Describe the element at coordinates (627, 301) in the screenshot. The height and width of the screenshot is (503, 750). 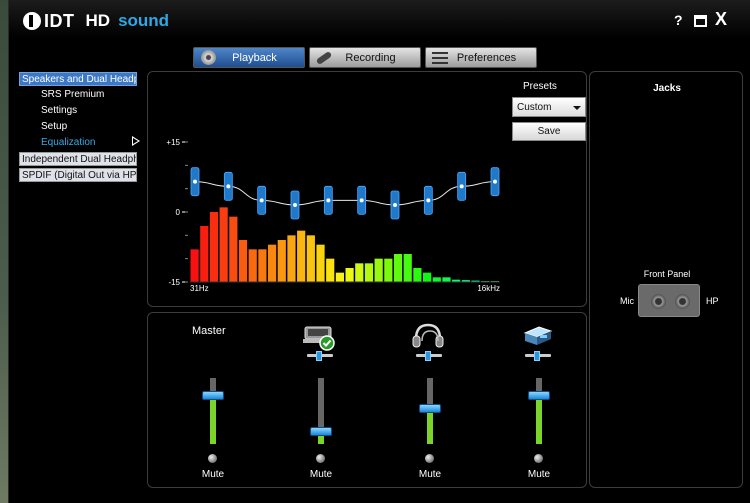
I see `mic-jack-label: Mic` at that location.